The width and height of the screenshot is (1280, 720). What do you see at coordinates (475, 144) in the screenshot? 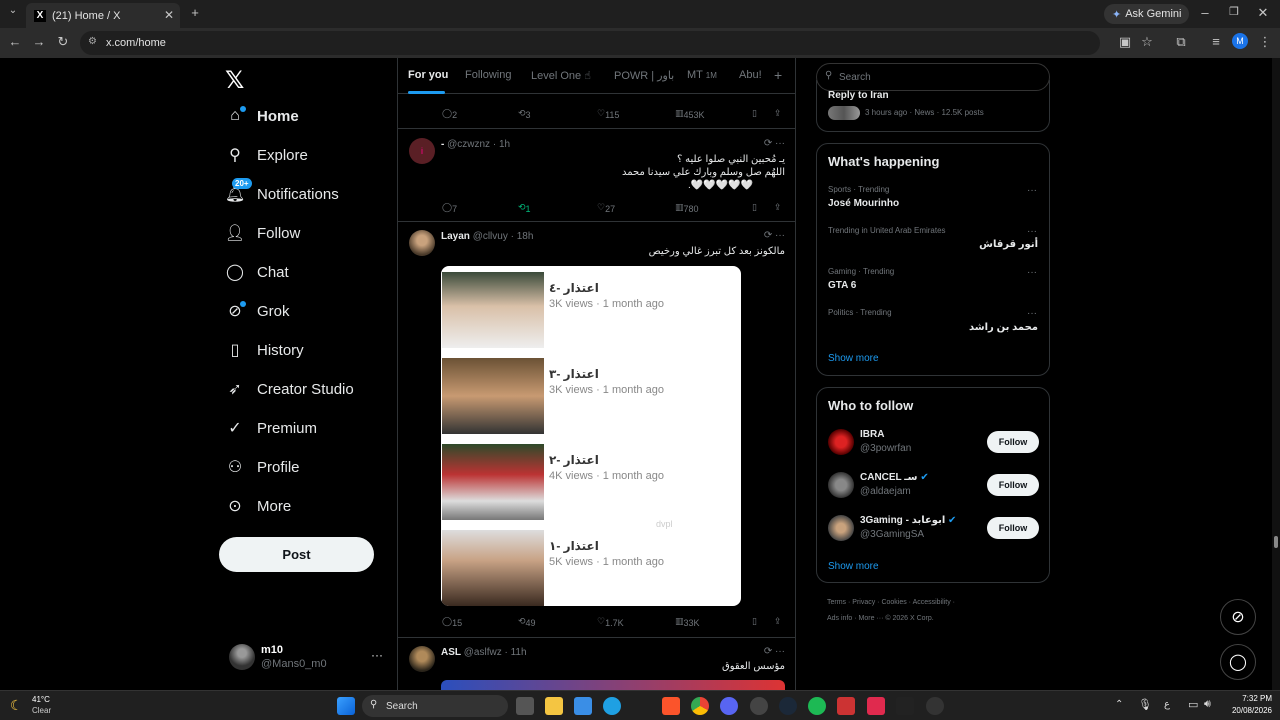
I see `tweet-author: - @czwznz · 1h` at bounding box center [475, 144].